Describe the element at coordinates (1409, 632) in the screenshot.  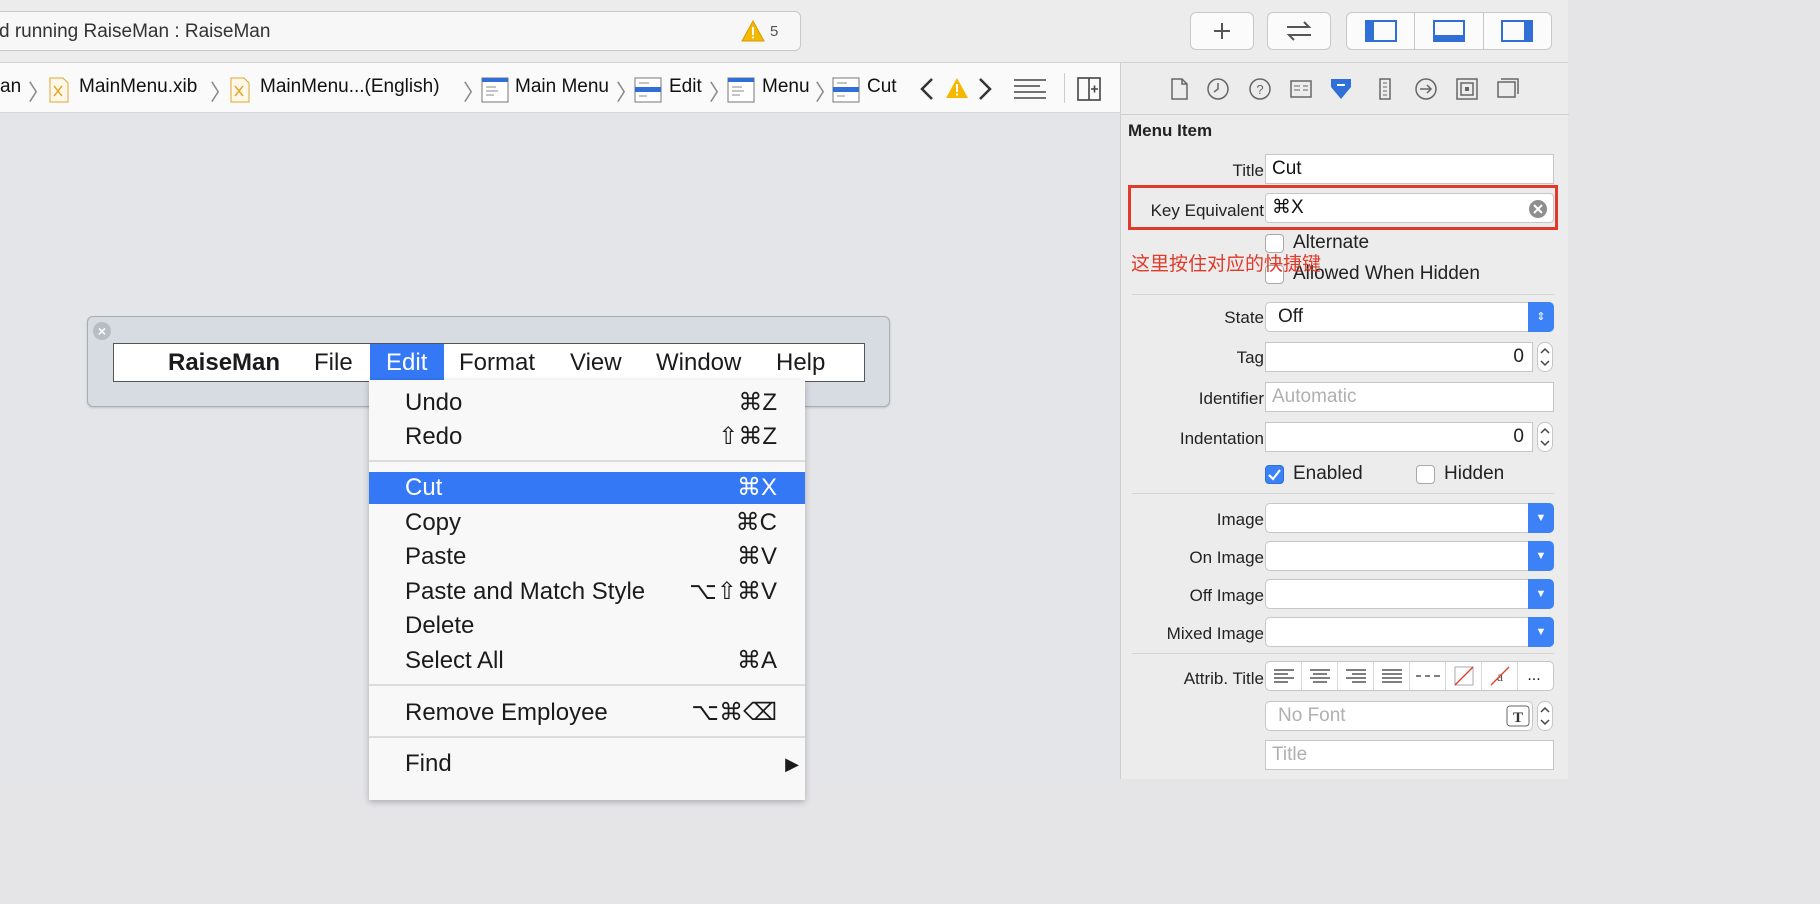
I see `mixed-image-combo: ▼` at that location.